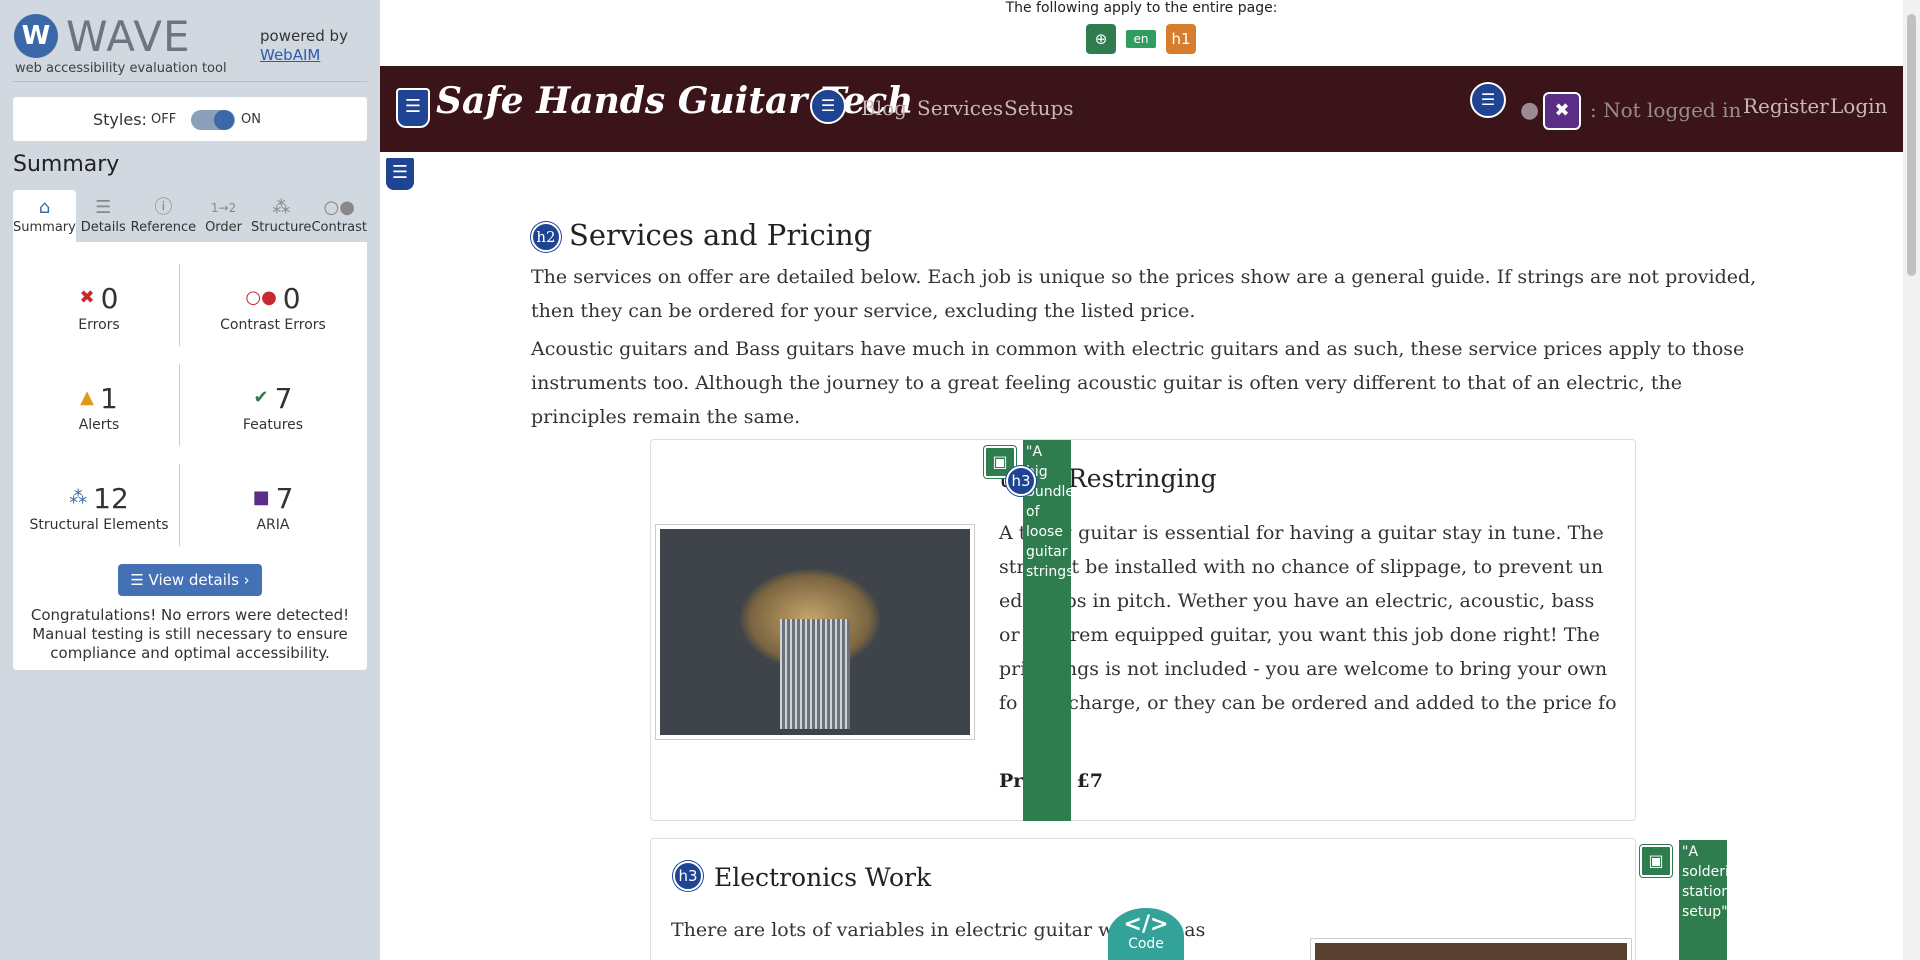  What do you see at coordinates (1146, 944) in the screenshot?
I see `code-label: Code` at bounding box center [1146, 944].